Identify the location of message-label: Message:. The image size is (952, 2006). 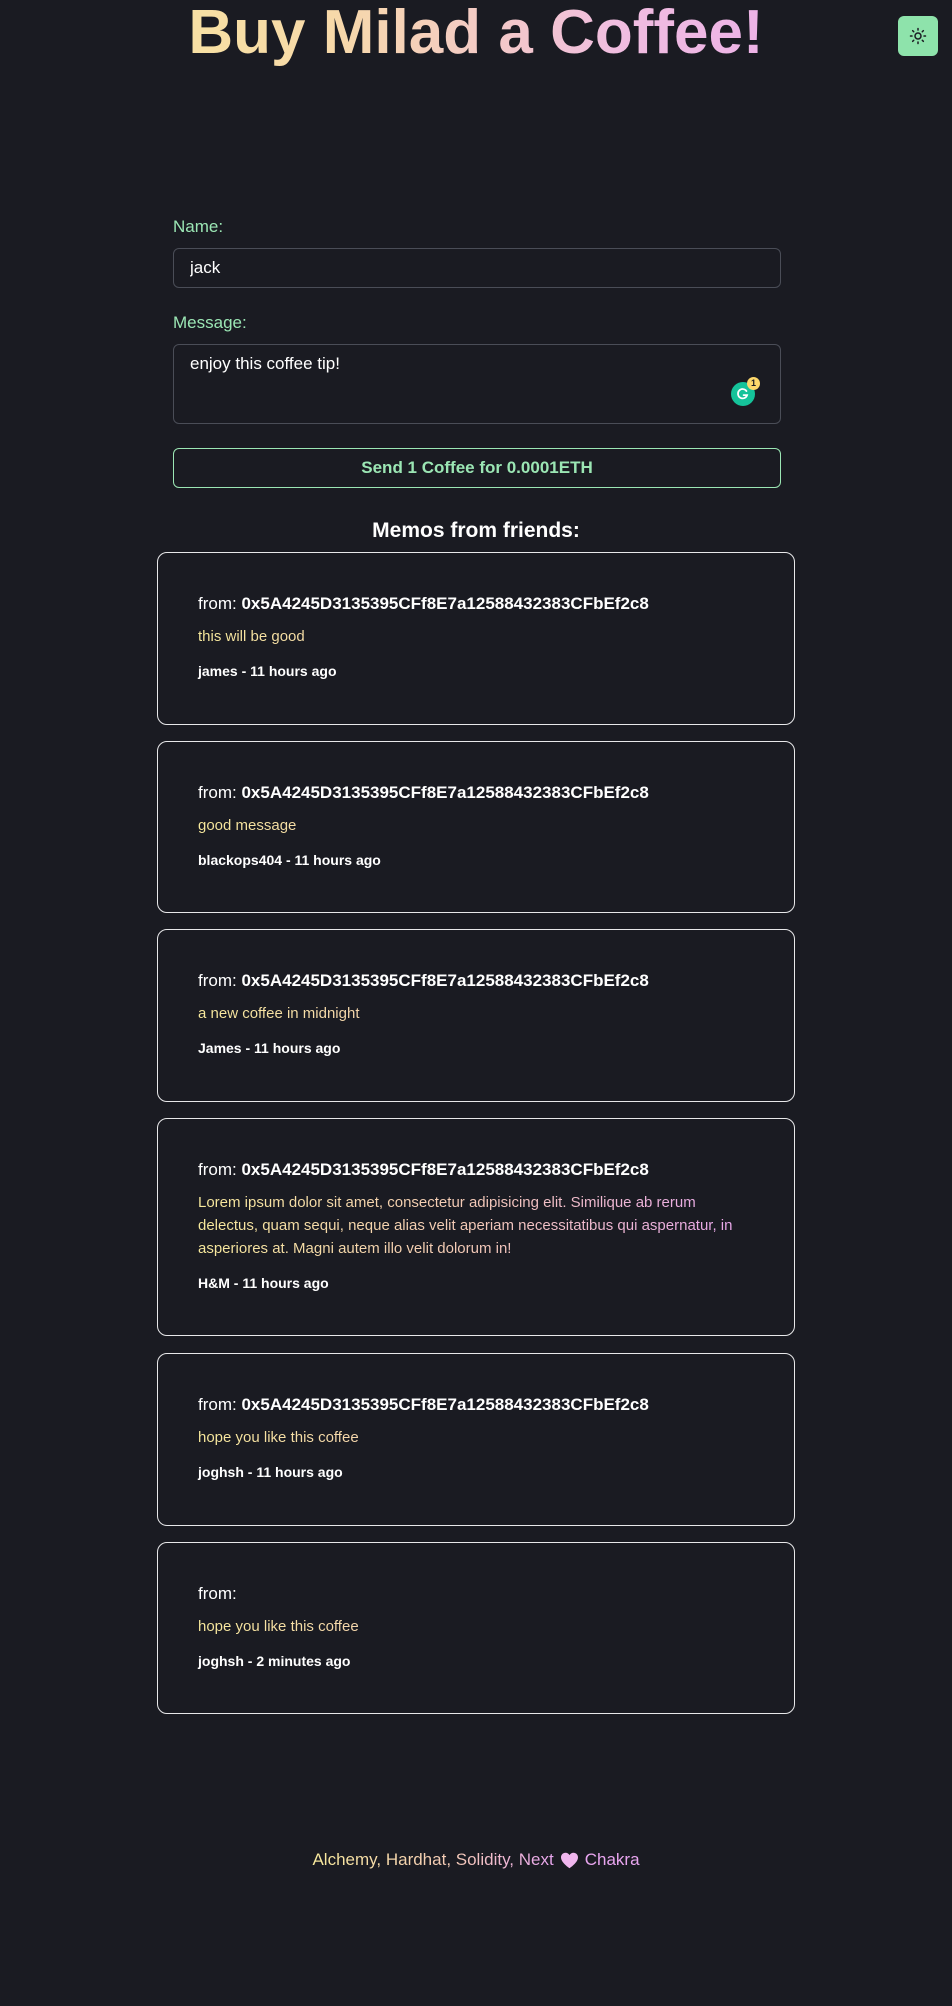
(210, 322).